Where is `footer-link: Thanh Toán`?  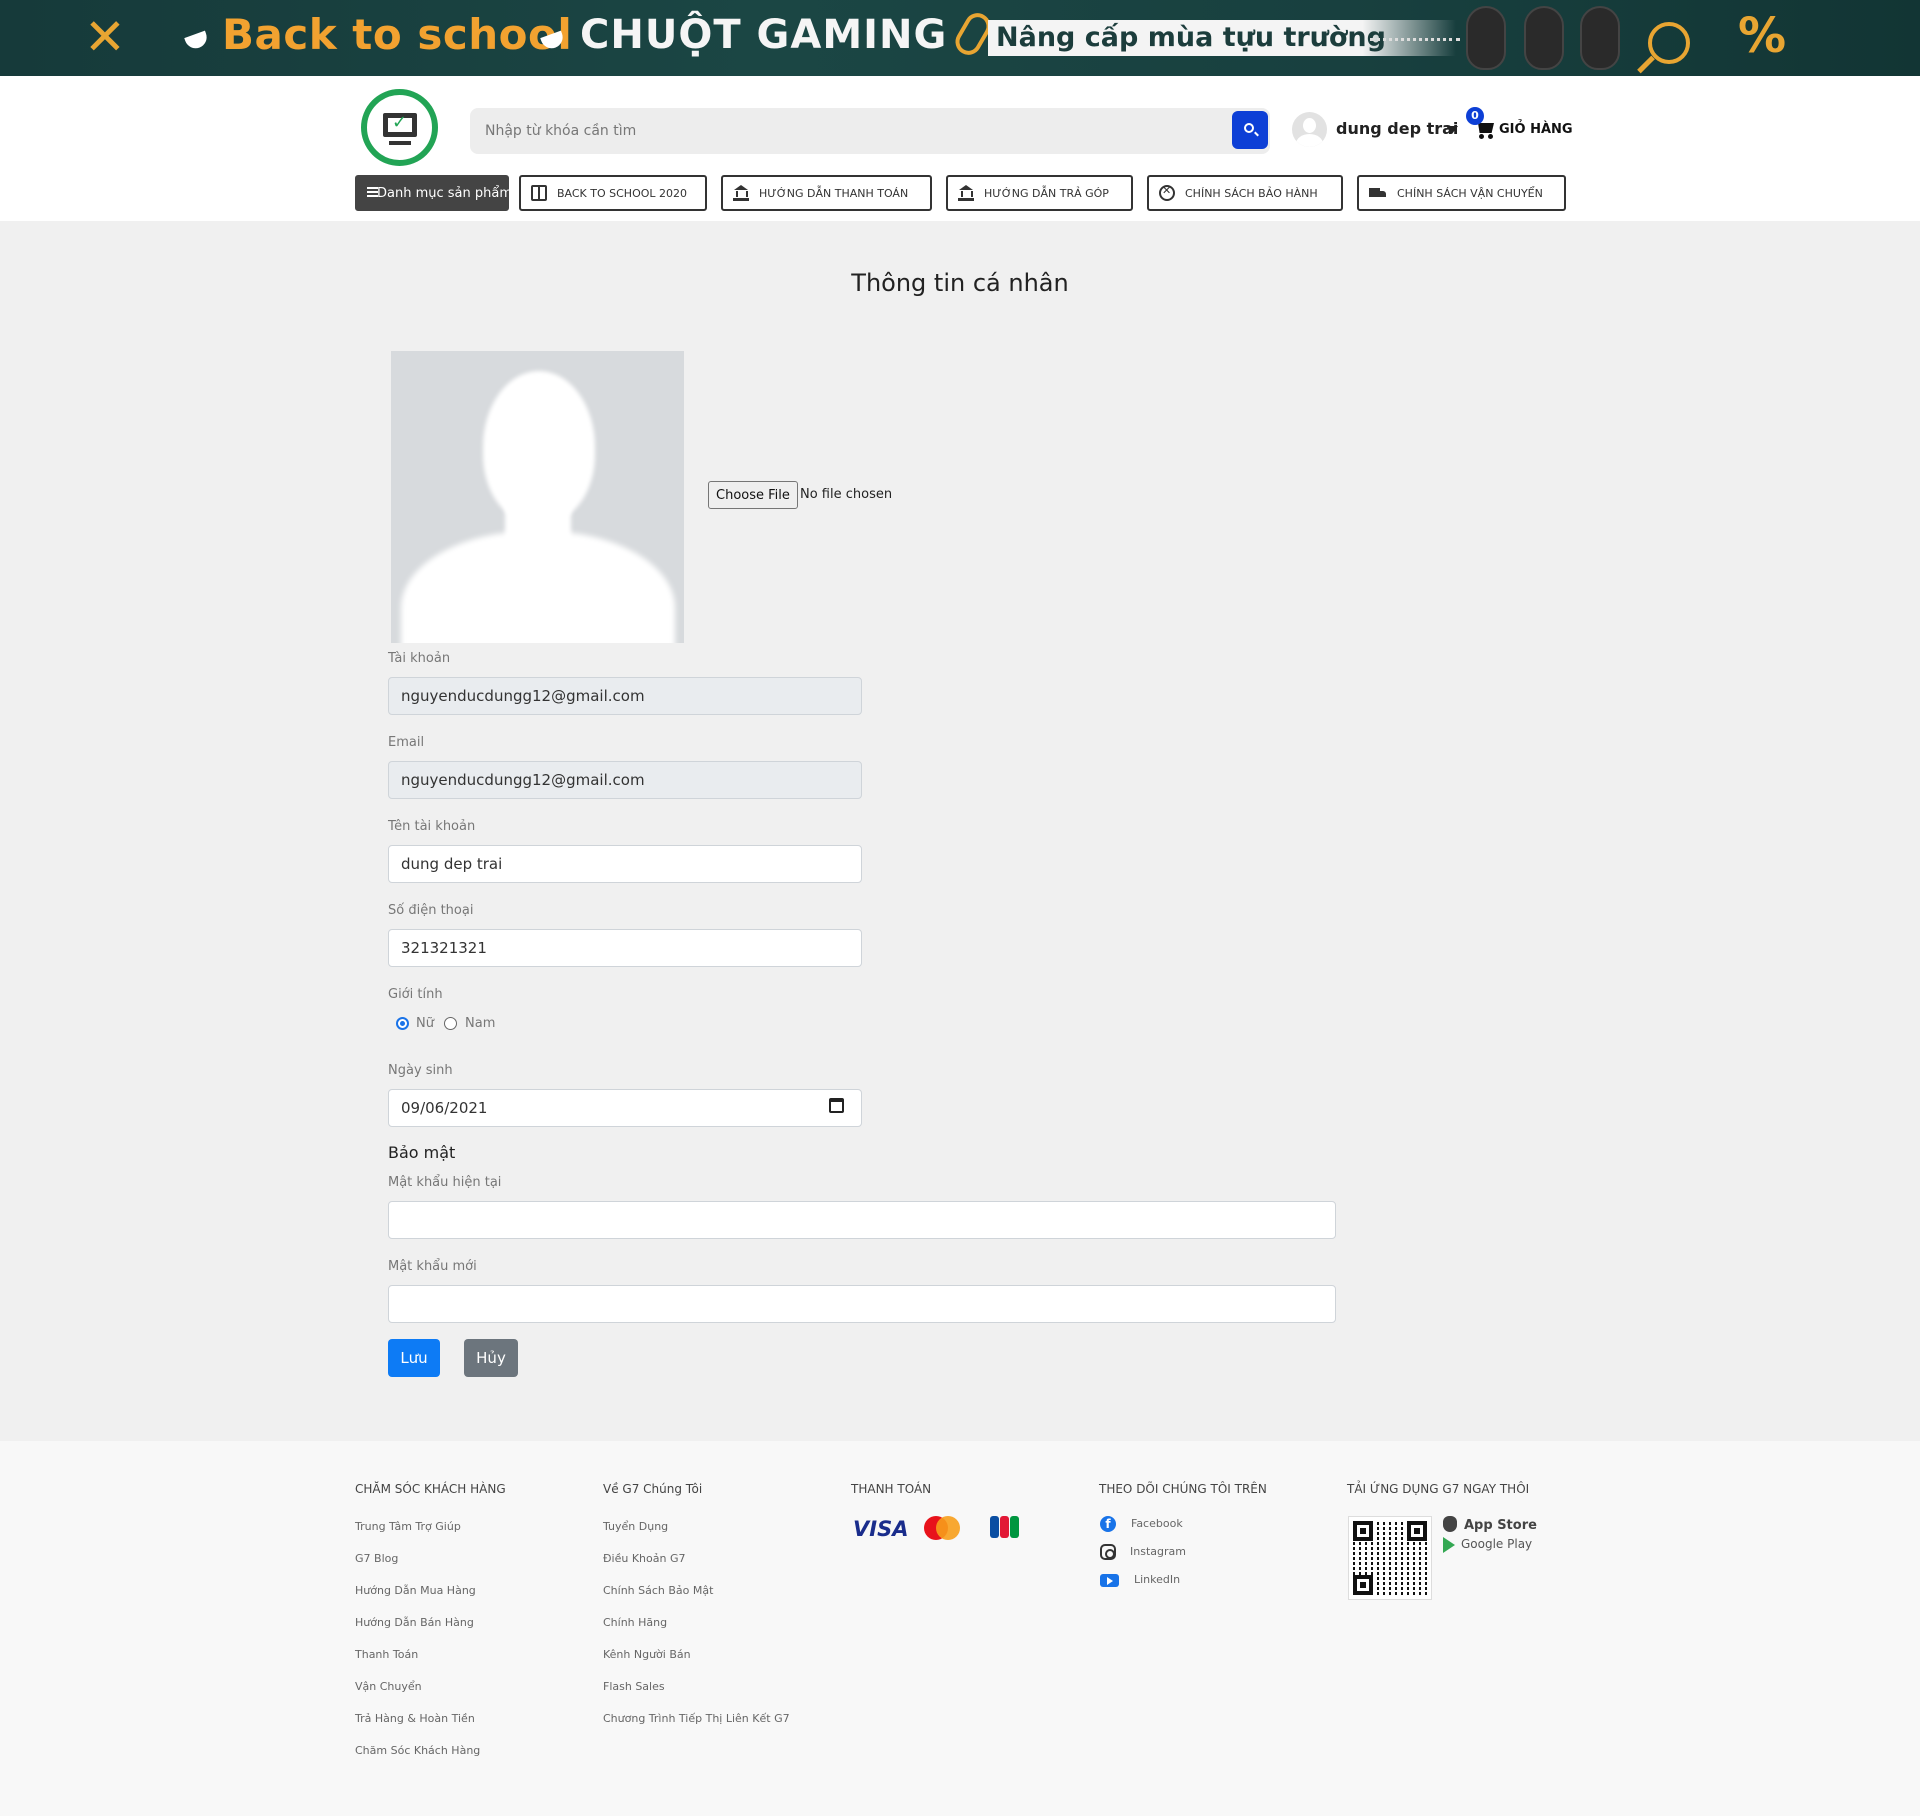 footer-link: Thanh Toán is located at coordinates (386, 1654).